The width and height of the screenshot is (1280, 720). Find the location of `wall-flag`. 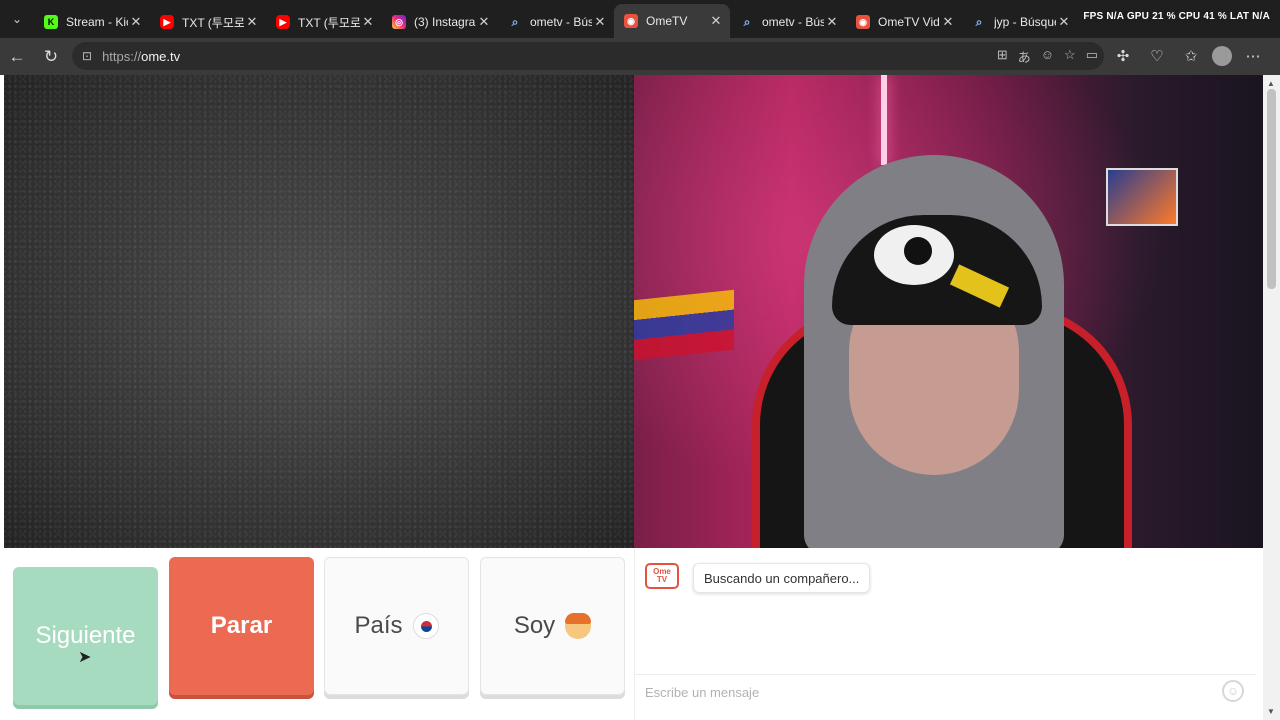

wall-flag is located at coordinates (684, 325).